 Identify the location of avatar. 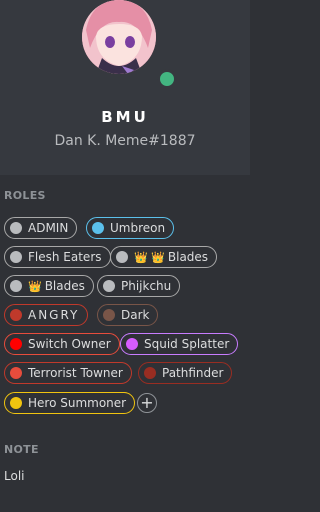
(119, 37).